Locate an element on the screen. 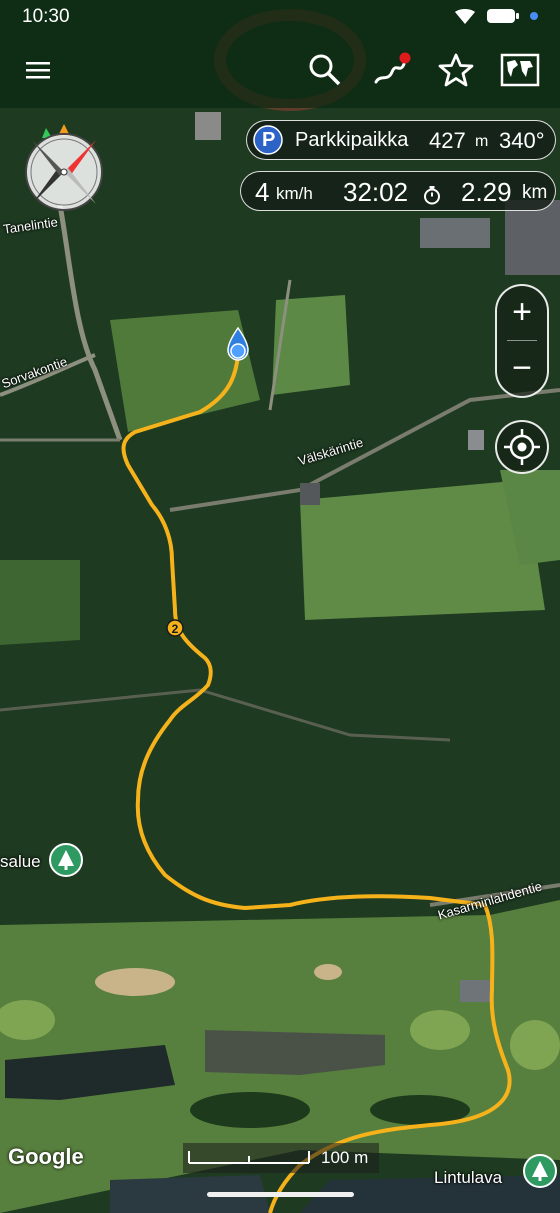  status-icons is located at coordinates (496, 16).